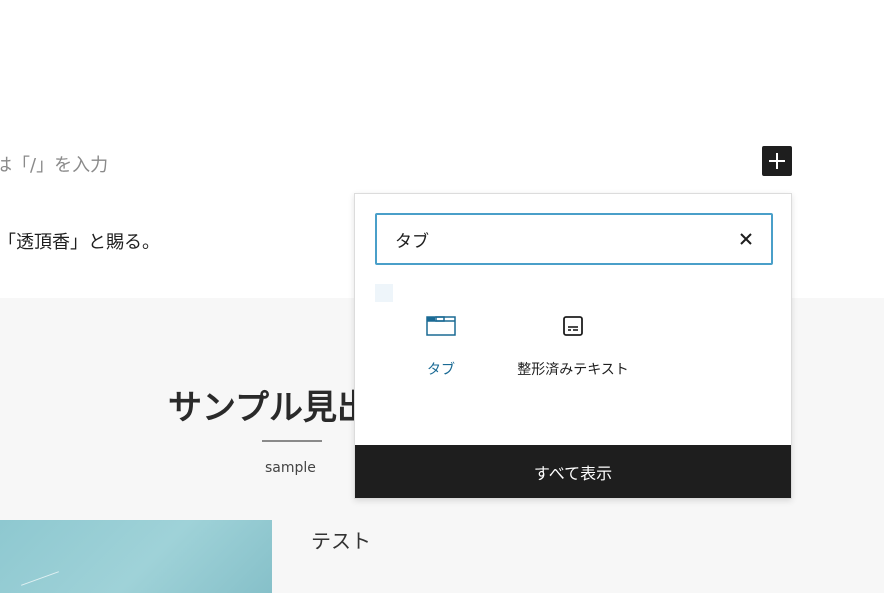 The width and height of the screenshot is (884, 593). What do you see at coordinates (441, 344) in the screenshot?
I see `block-result-tabs: タブ` at bounding box center [441, 344].